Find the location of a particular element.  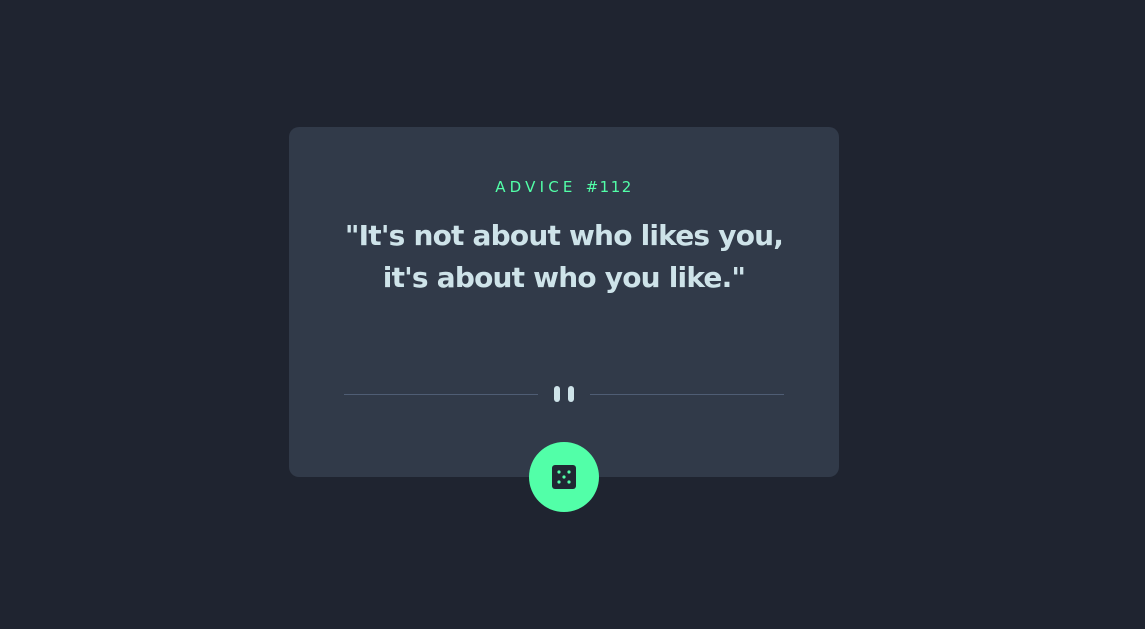

pause-icon is located at coordinates (564, 394).